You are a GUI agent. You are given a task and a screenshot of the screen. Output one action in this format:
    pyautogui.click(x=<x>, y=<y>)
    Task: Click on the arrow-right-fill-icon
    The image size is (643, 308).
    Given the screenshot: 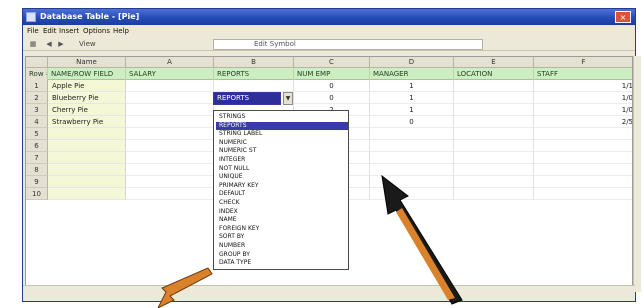 What is the action you would take?
    pyautogui.click(x=425, y=254)
    